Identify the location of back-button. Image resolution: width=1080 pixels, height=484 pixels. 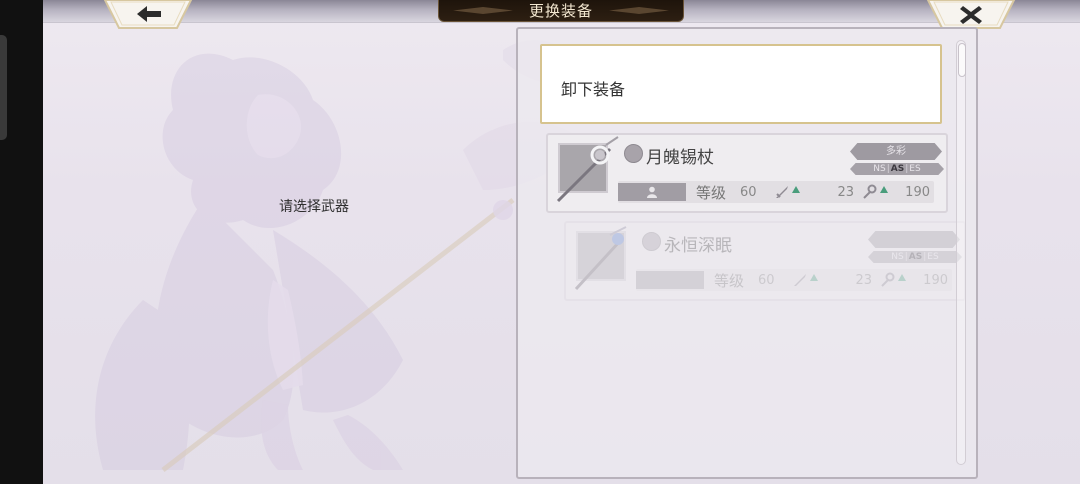
(148, 15).